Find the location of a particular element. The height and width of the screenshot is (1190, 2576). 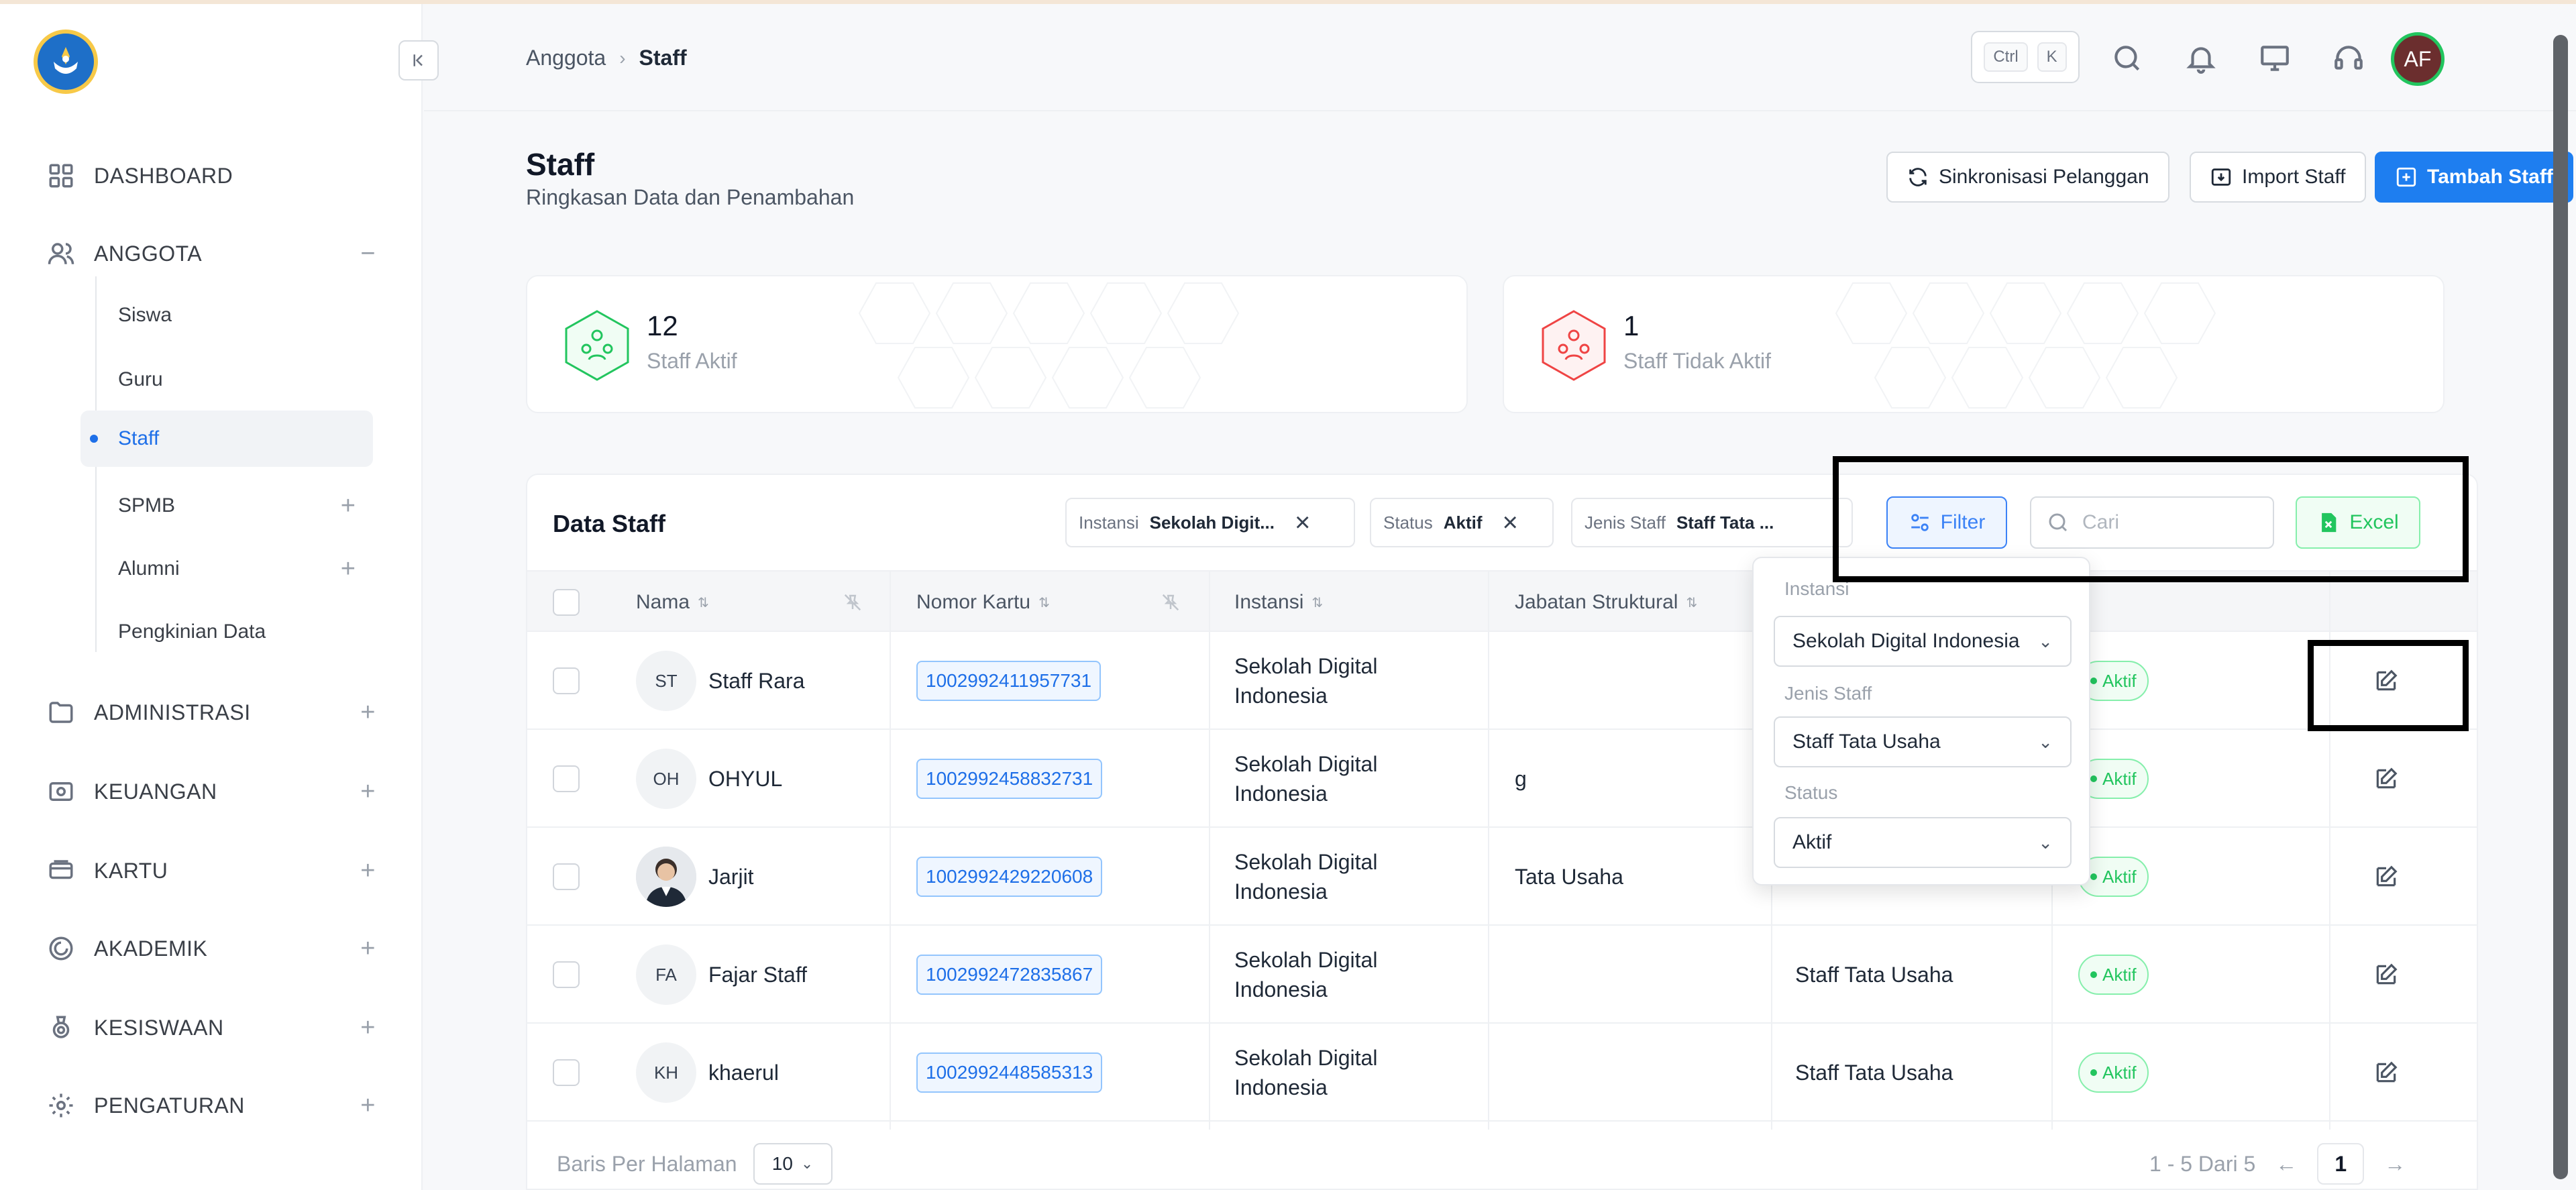

bell-icon is located at coordinates (2201, 58).